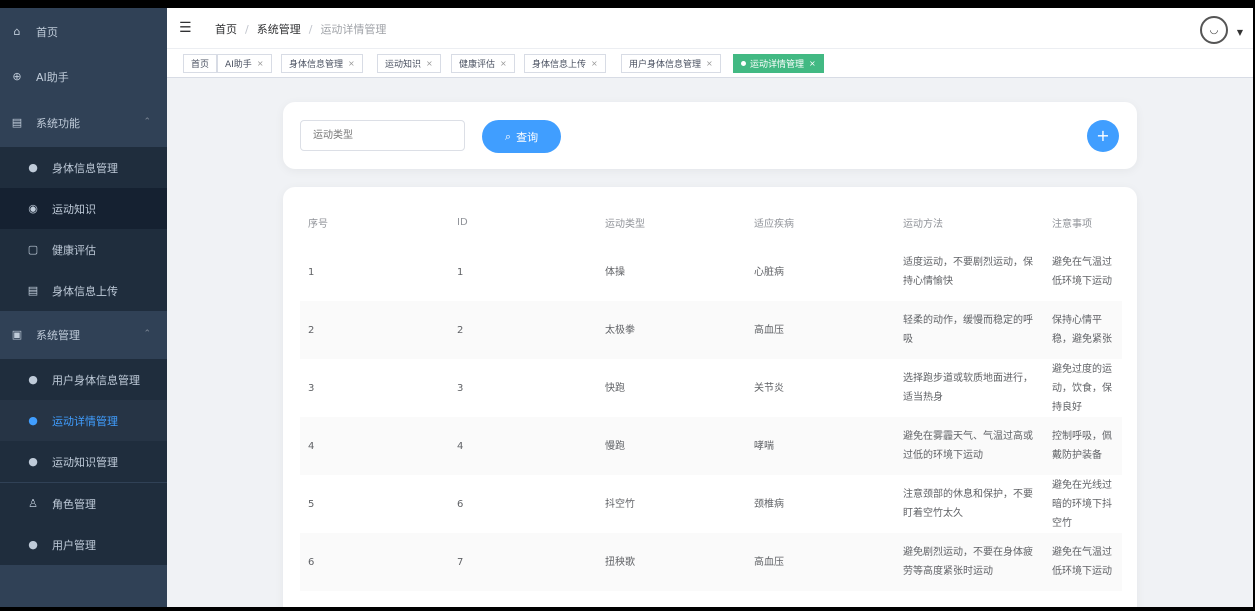  Describe the element at coordinates (58, 123) in the screenshot. I see `sidebar-item-label: 系统功能` at that location.